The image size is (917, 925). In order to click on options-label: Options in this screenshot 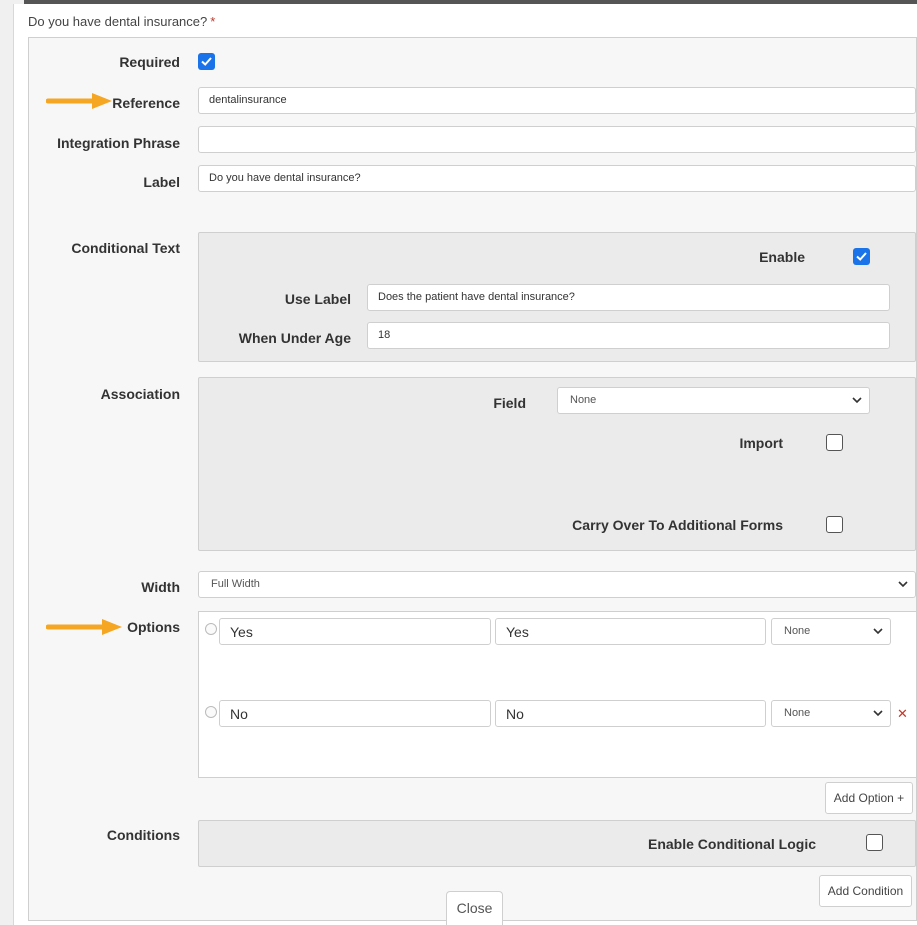, I will do `click(153, 627)`.